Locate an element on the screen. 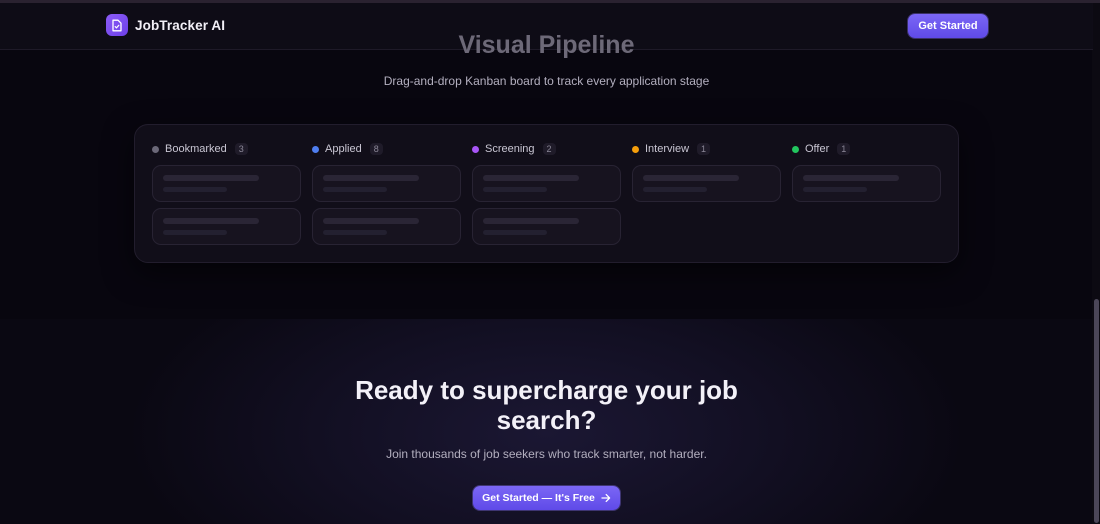  column-count-badge: 8 is located at coordinates (376, 149).